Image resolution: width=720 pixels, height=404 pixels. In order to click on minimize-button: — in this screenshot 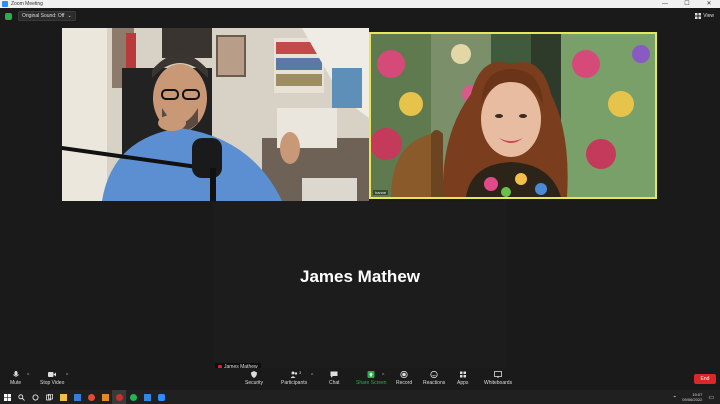, I will do `click(665, 4)`.